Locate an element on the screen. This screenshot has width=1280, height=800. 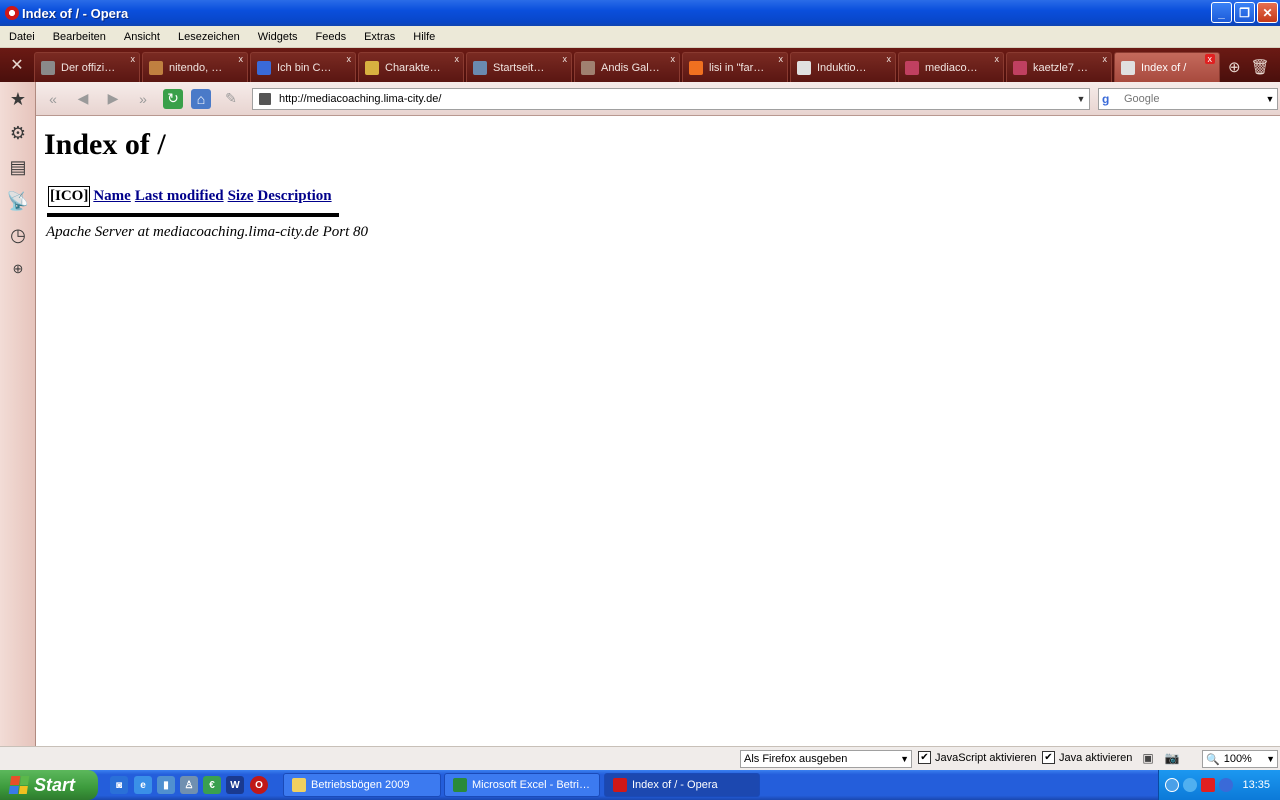
menu-feeds: Feeds is located at coordinates (331, 37).